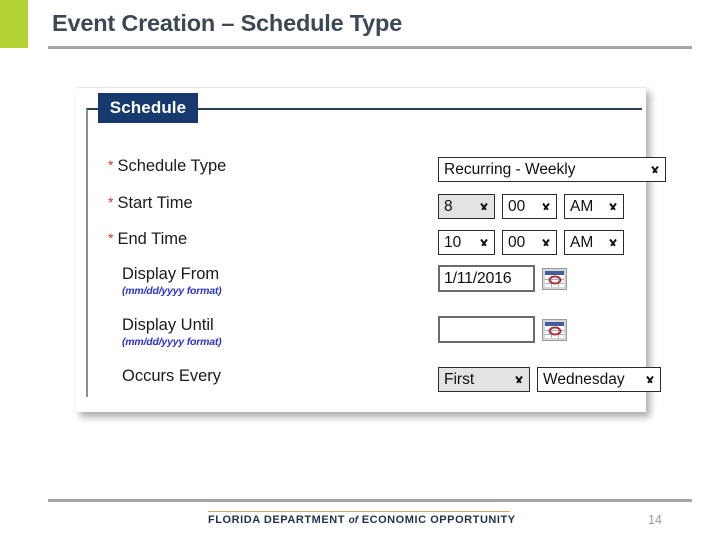 The width and height of the screenshot is (720, 540). I want to click on form-control-group: 10 00 AM, so click(531, 242).